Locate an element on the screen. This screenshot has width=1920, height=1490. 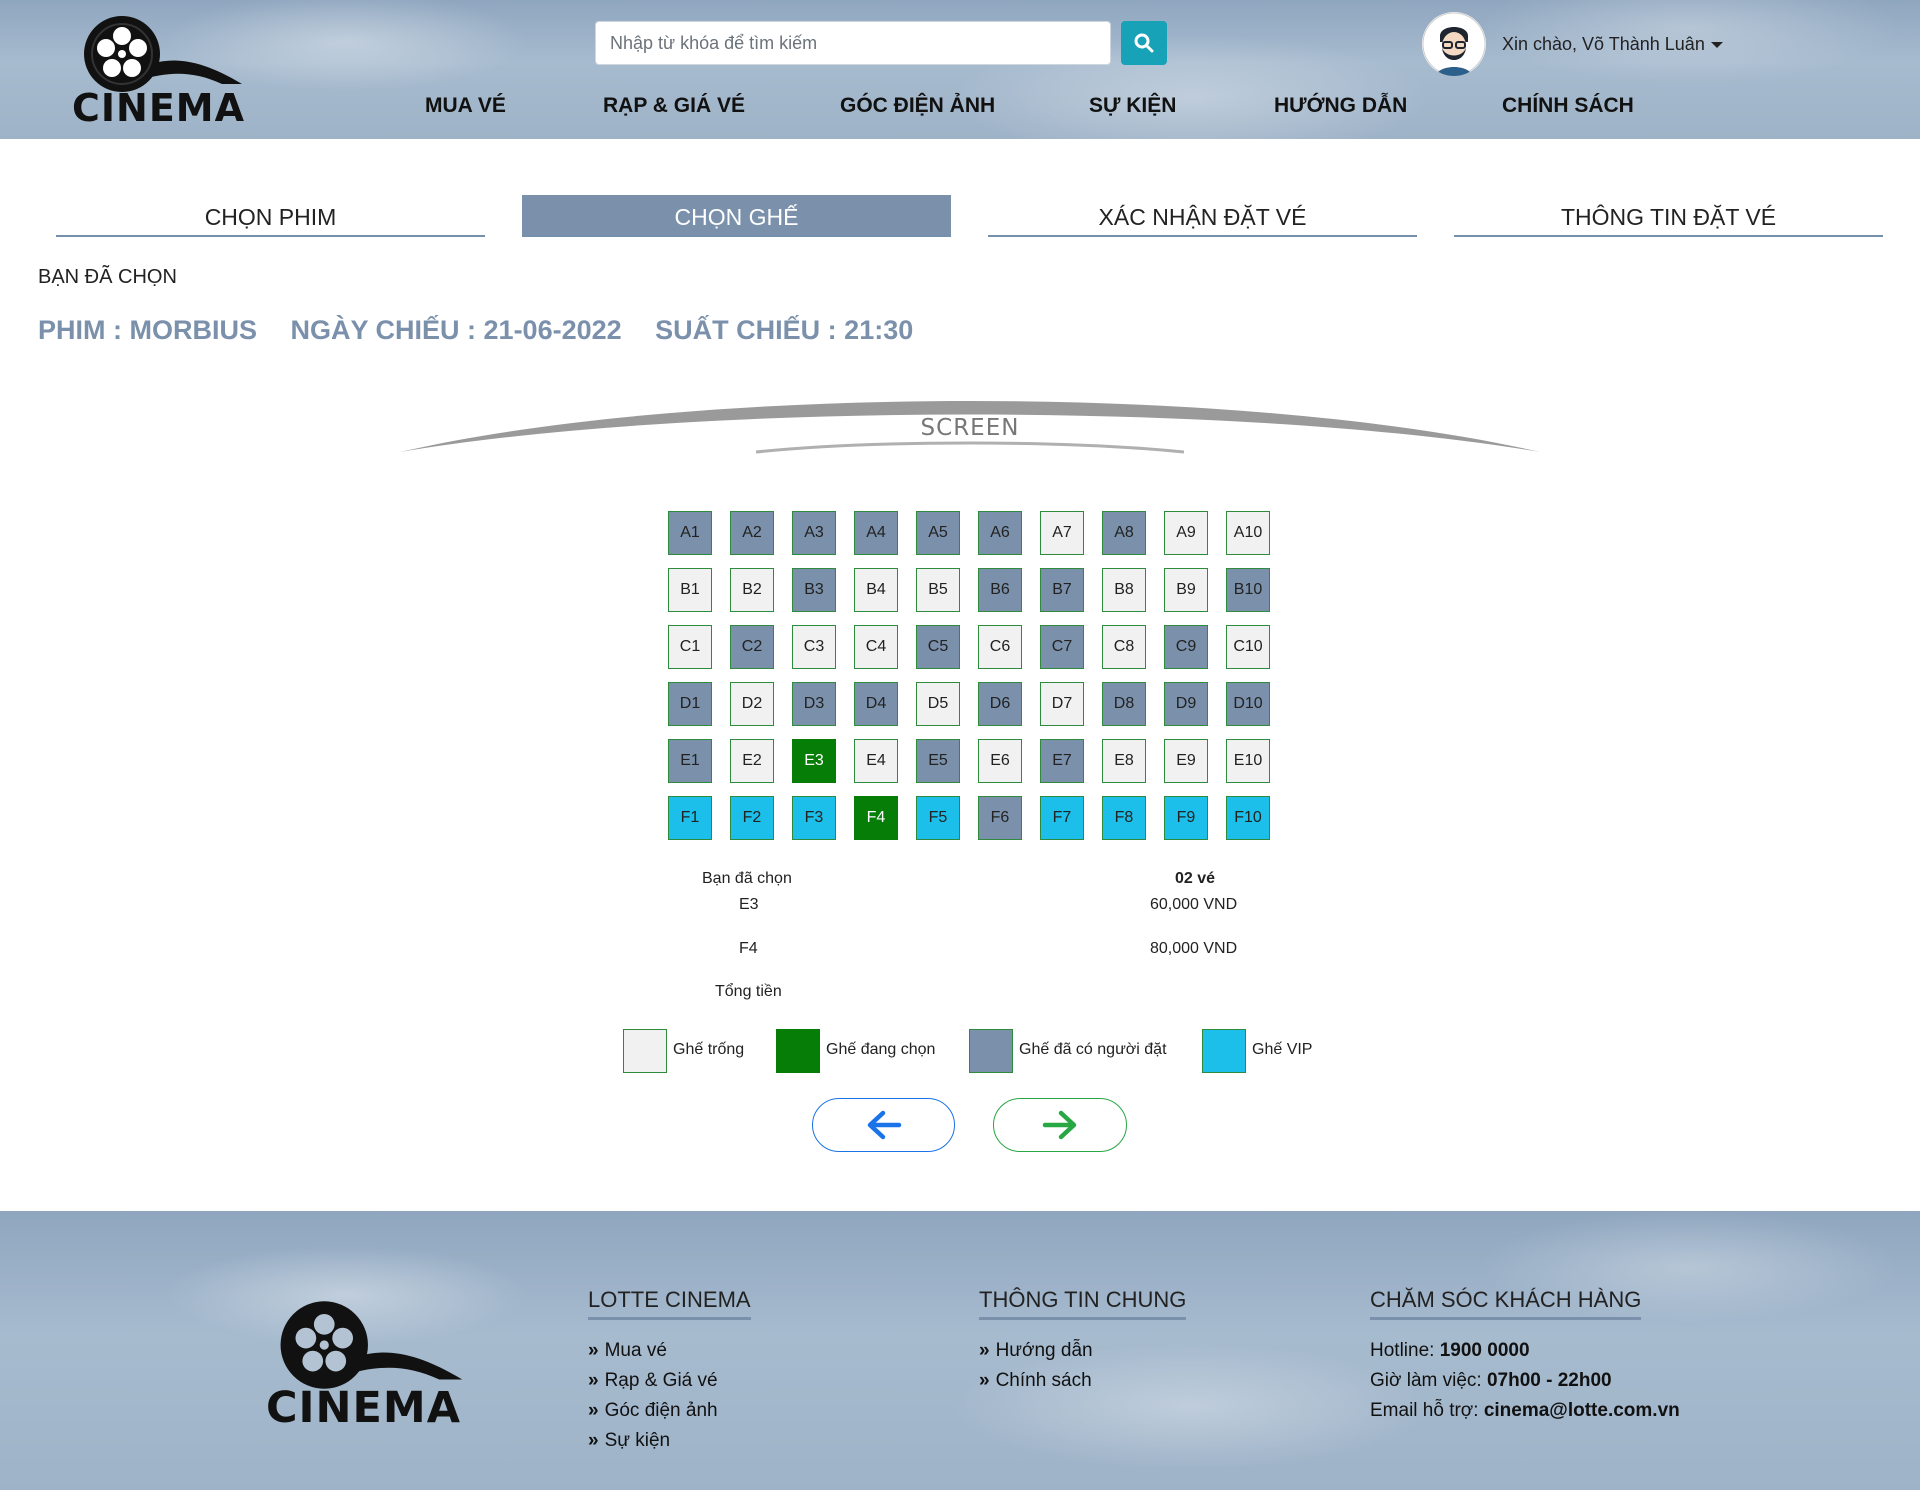
summary-price: 80,000 VND is located at coordinates (1194, 948).